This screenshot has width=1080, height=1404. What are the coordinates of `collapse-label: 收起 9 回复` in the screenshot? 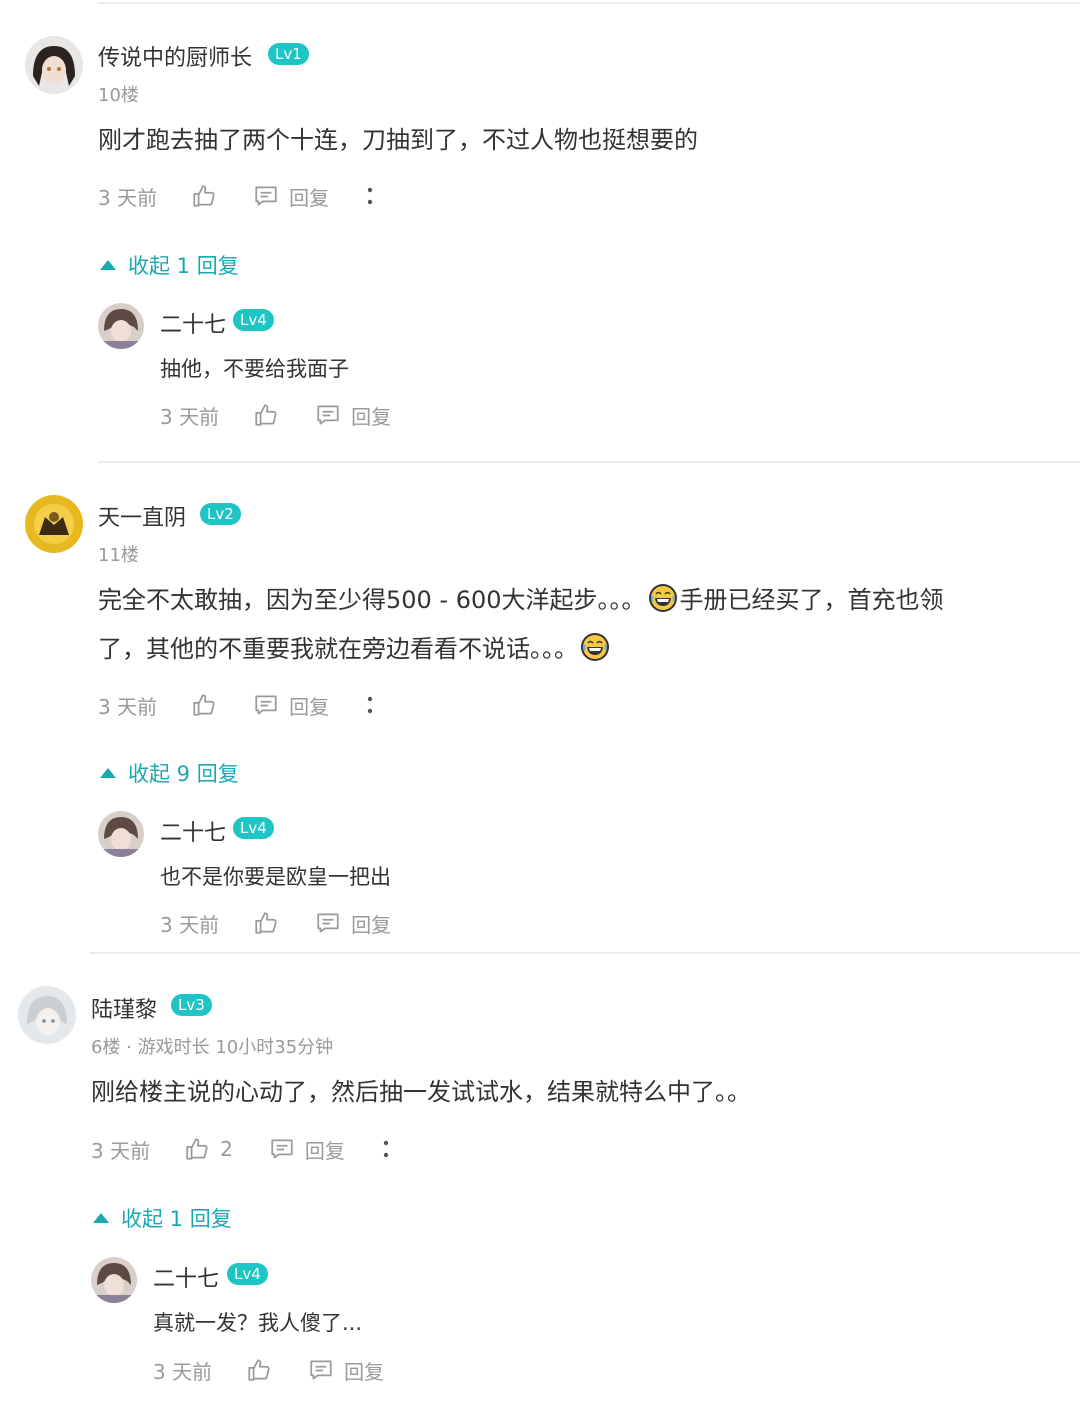 It's located at (183, 774).